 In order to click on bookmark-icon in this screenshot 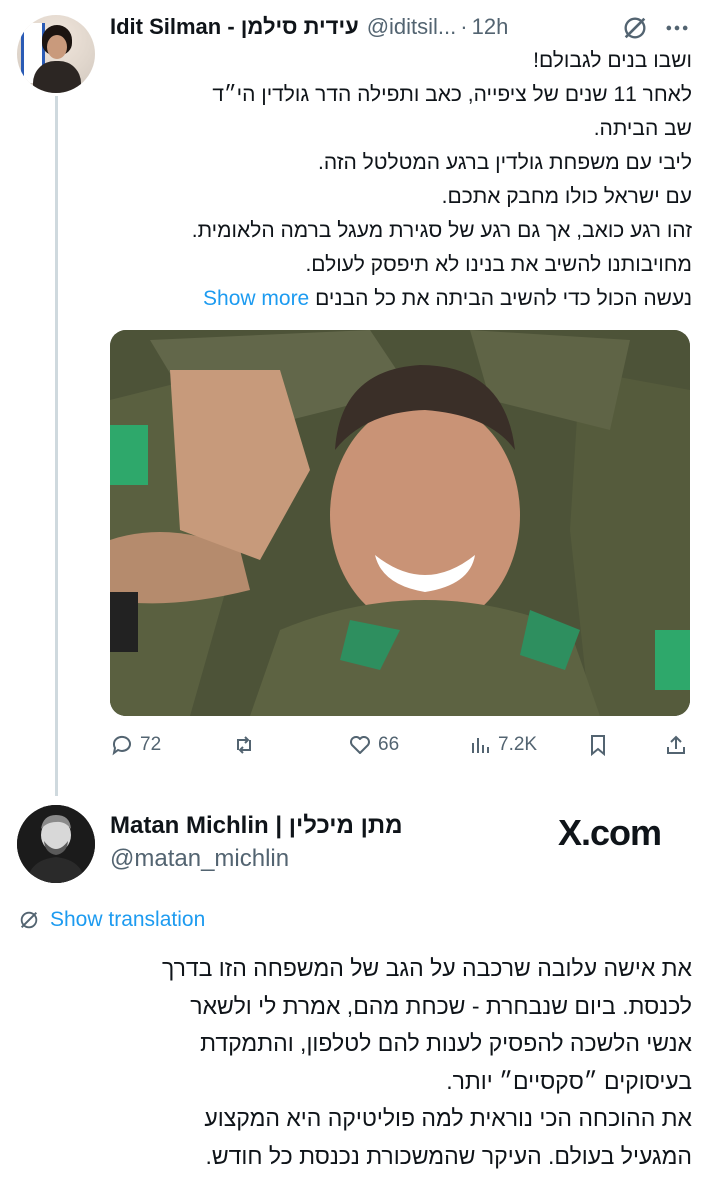, I will do `click(598, 746)`.